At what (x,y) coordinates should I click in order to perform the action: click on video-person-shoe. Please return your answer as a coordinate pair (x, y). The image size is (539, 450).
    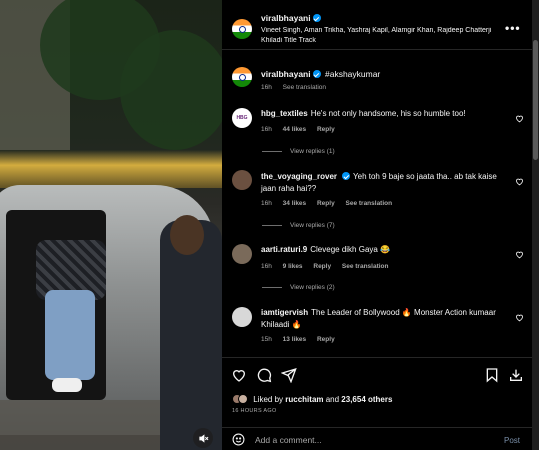
    Looking at the image, I should click on (67, 385).